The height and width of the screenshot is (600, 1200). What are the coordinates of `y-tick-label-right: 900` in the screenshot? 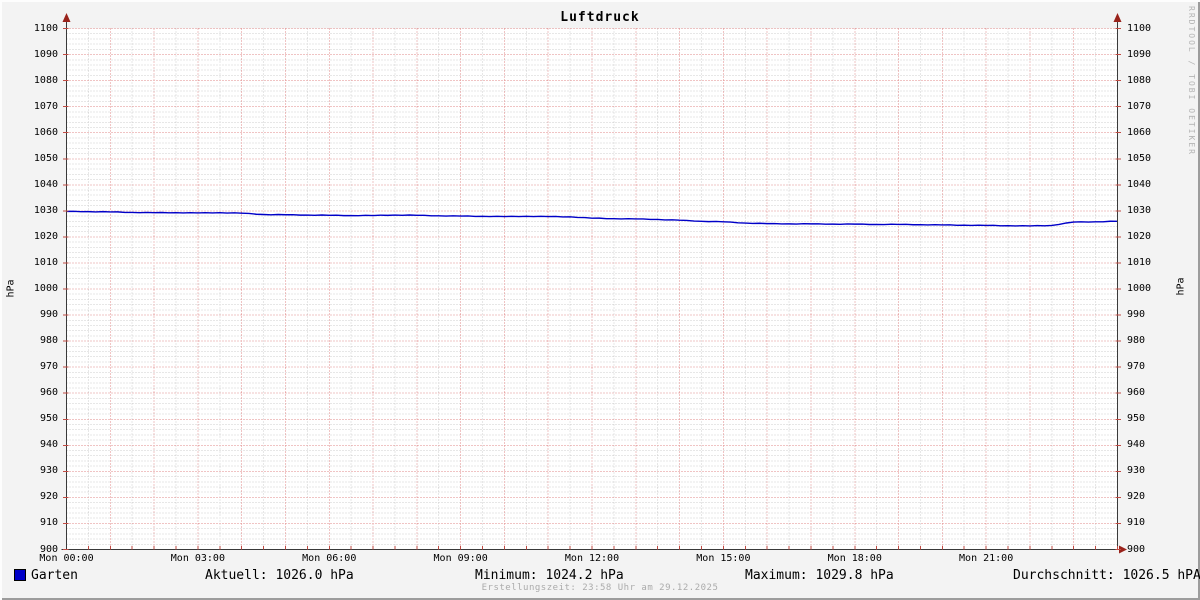 It's located at (1136, 549).